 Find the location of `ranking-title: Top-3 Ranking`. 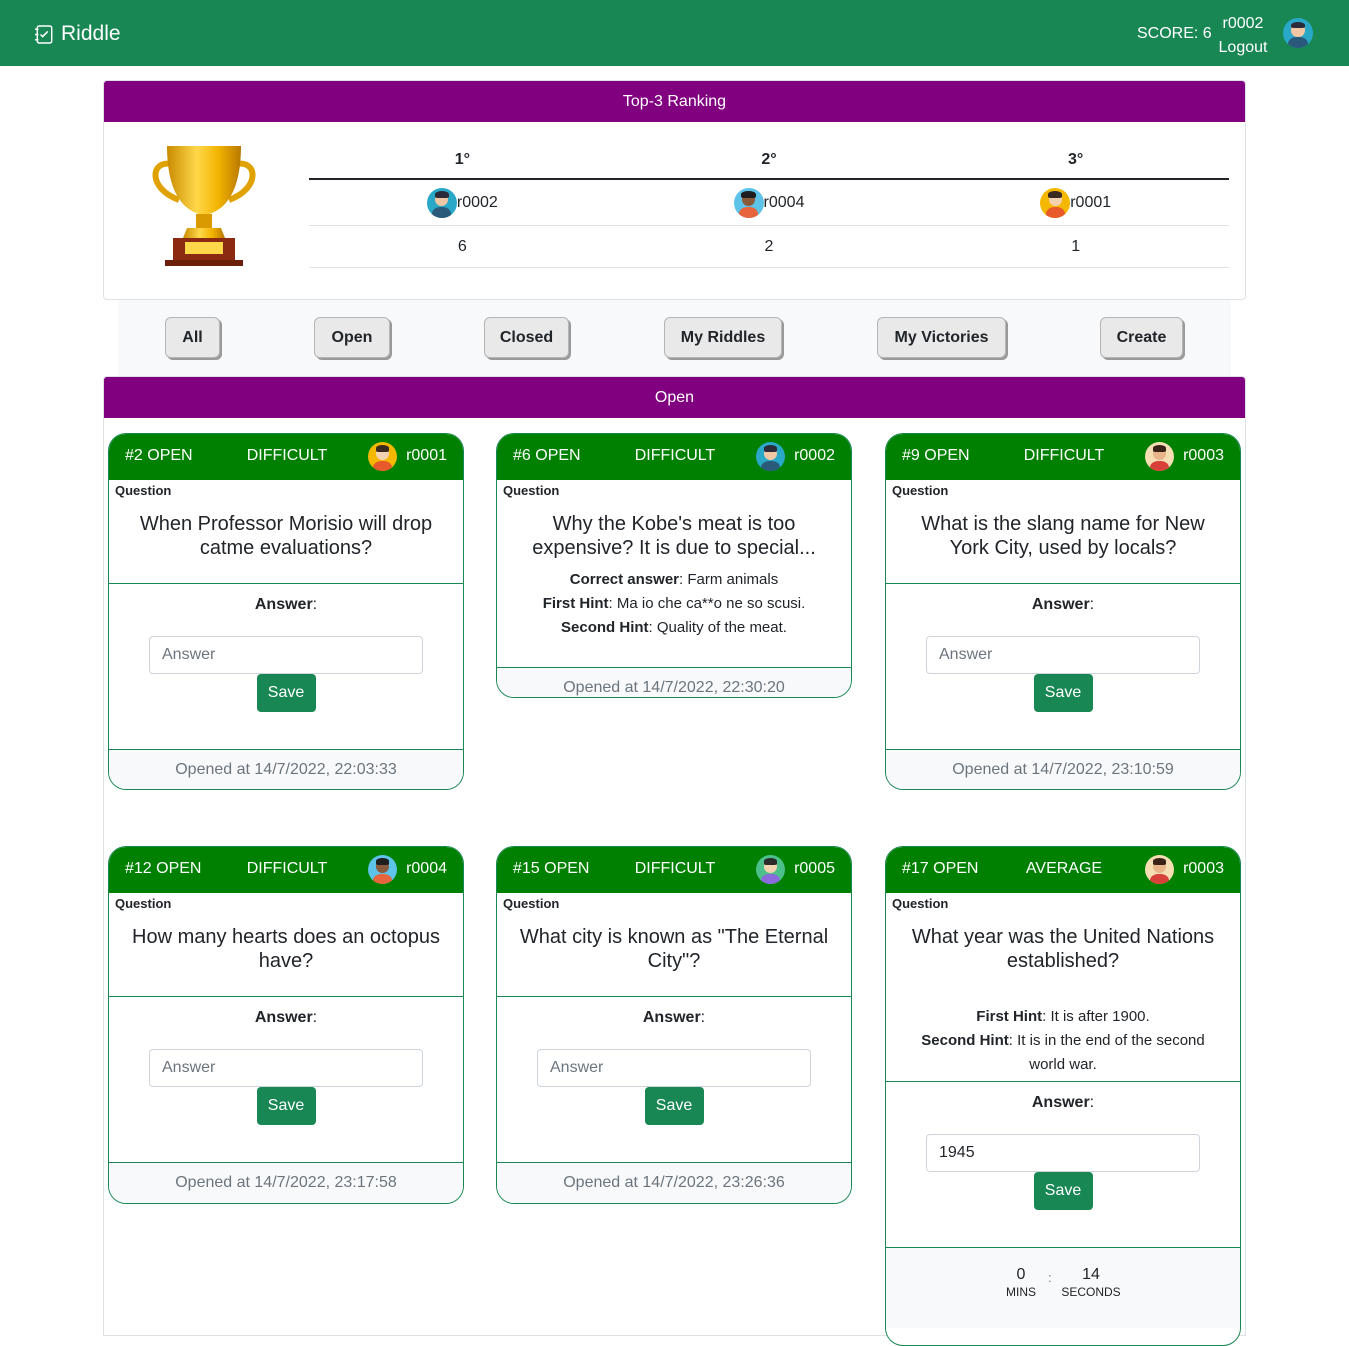

ranking-title: Top-3 Ranking is located at coordinates (674, 101).